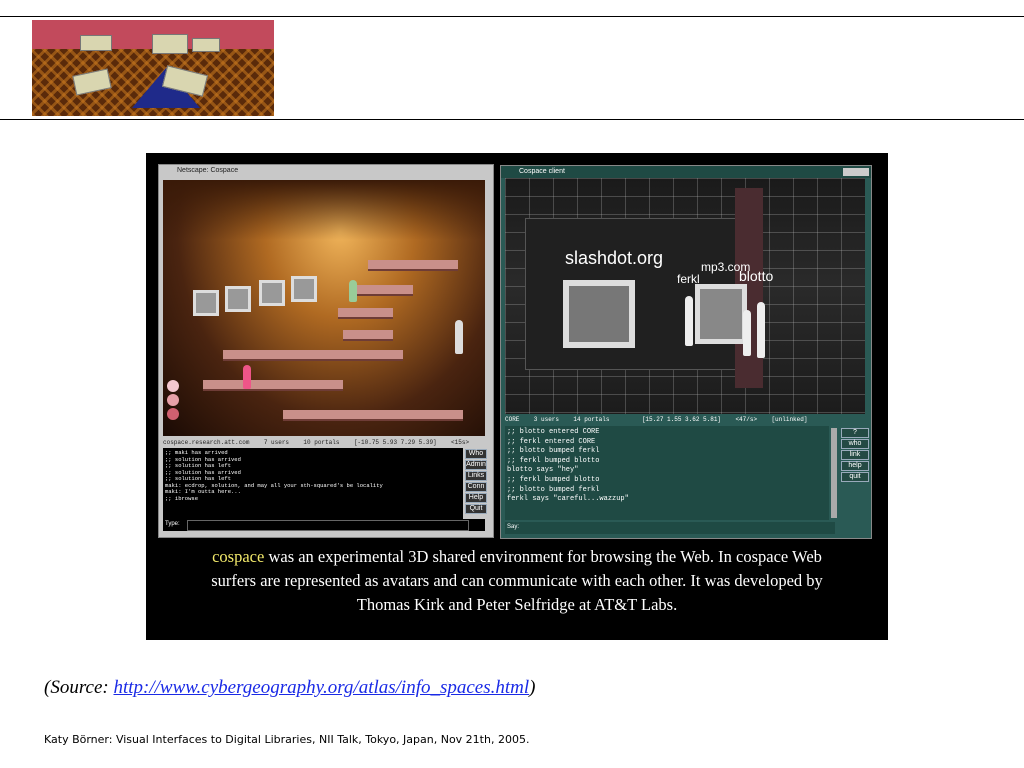 The height and width of the screenshot is (768, 1024). What do you see at coordinates (756, 276) in the screenshot?
I see `blotto-label: blotto` at bounding box center [756, 276].